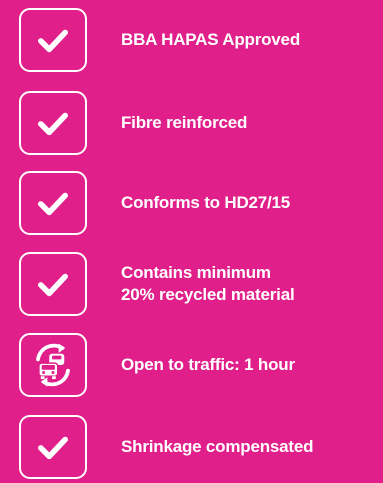 The height and width of the screenshot is (483, 383). I want to click on traffic-cars-icon, so click(53, 365).